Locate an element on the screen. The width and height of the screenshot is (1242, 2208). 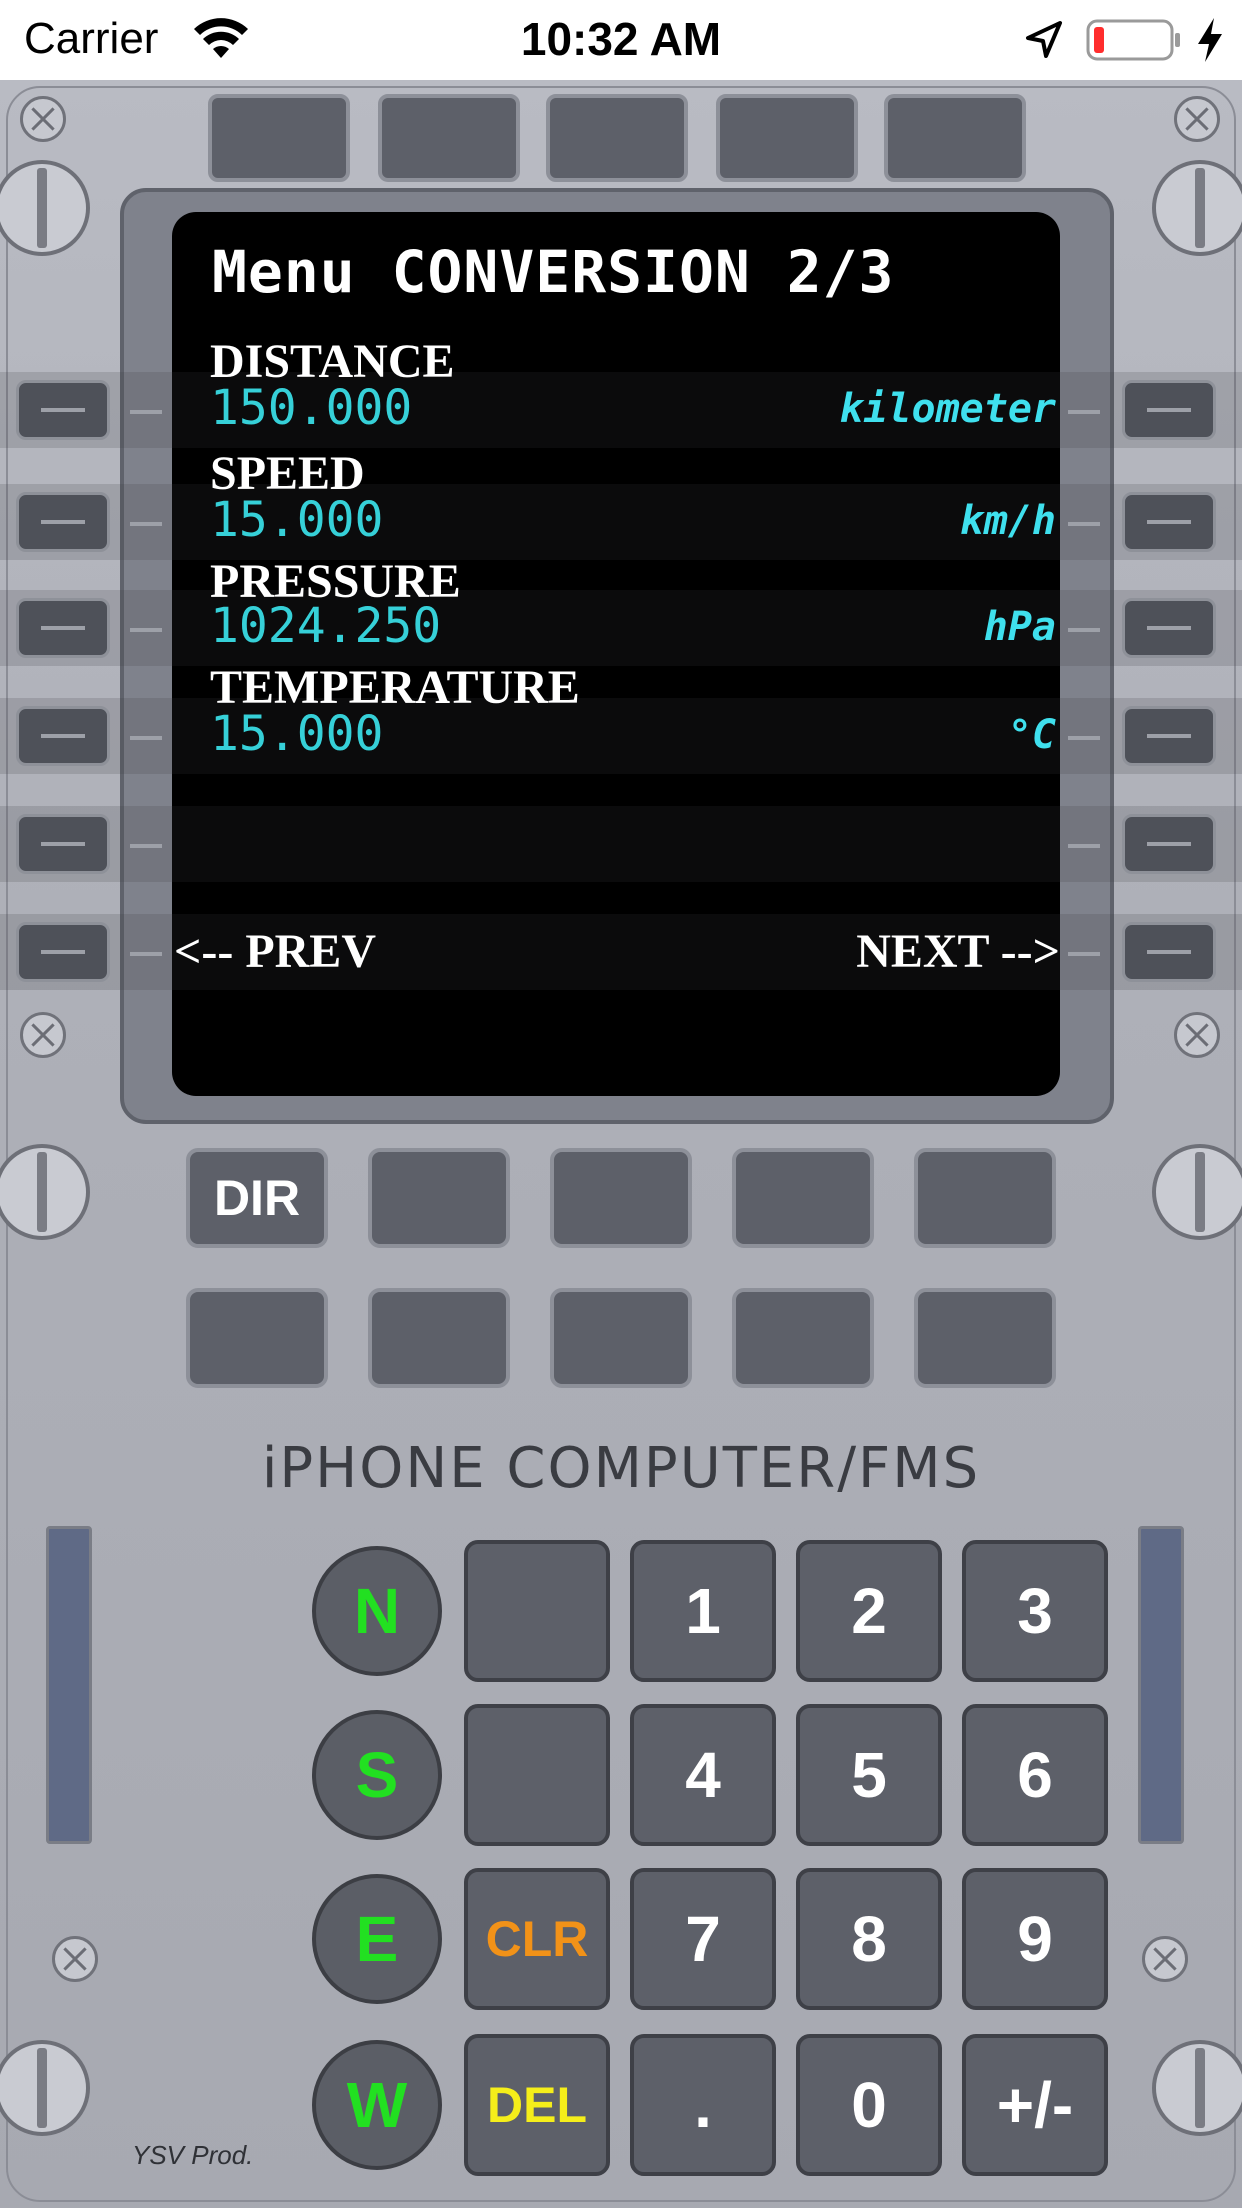
del-key: DEL is located at coordinates (537, 2105).